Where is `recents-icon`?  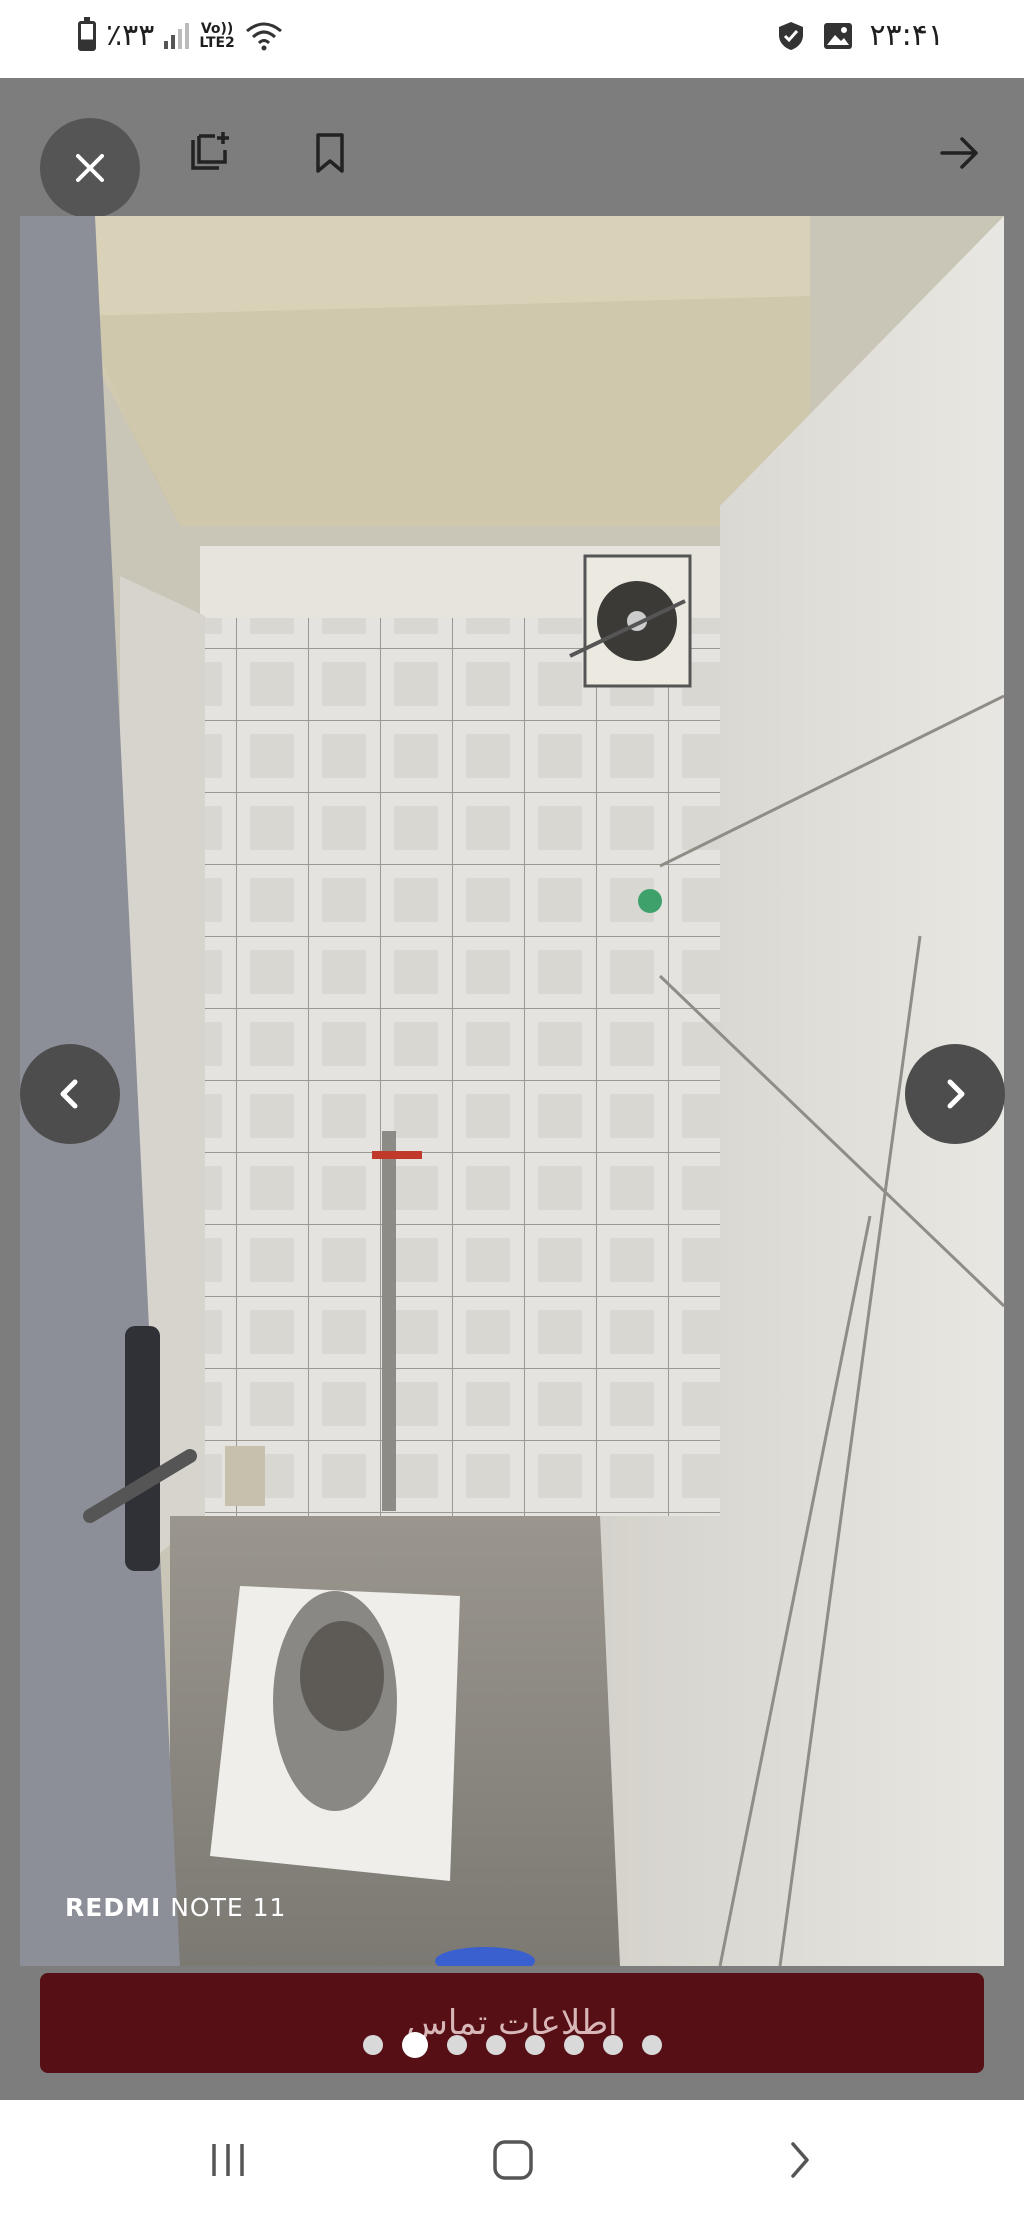
recents-icon is located at coordinates (228, 2160).